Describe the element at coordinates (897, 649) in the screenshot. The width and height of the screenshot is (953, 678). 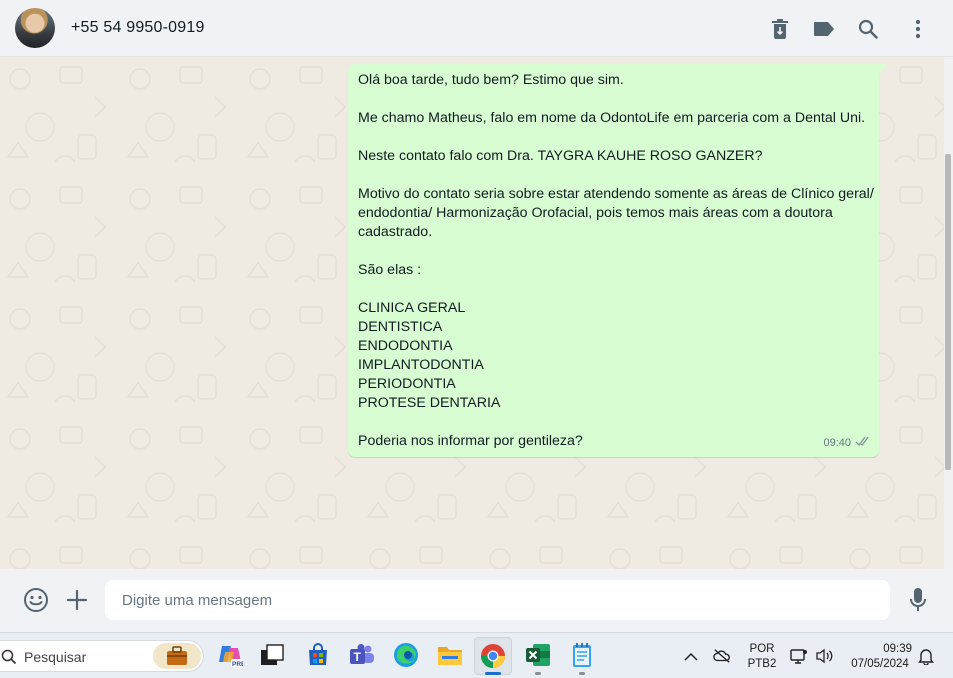
I see `clock-time: 09:39` at that location.